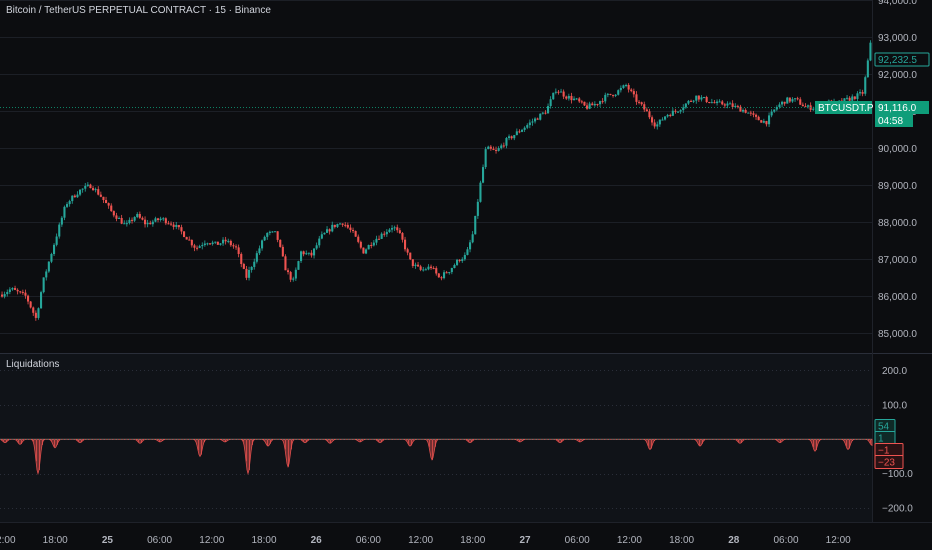 This screenshot has height=550, width=932. I want to click on long-value-label: 1, so click(885, 438).